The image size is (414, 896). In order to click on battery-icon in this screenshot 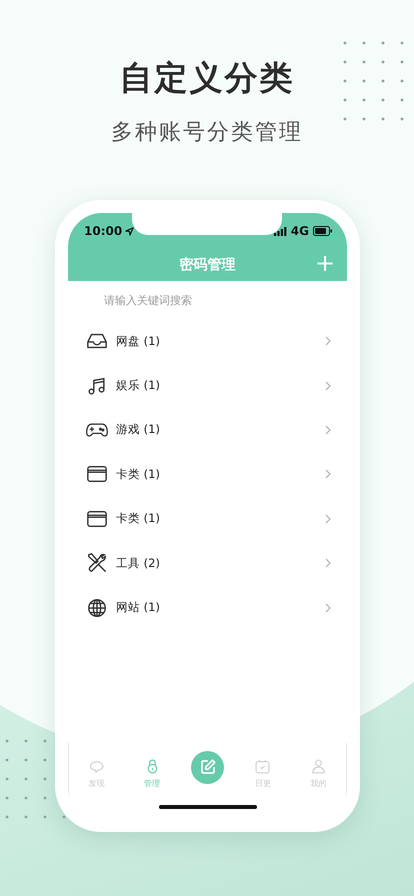, I will do `click(323, 231)`.